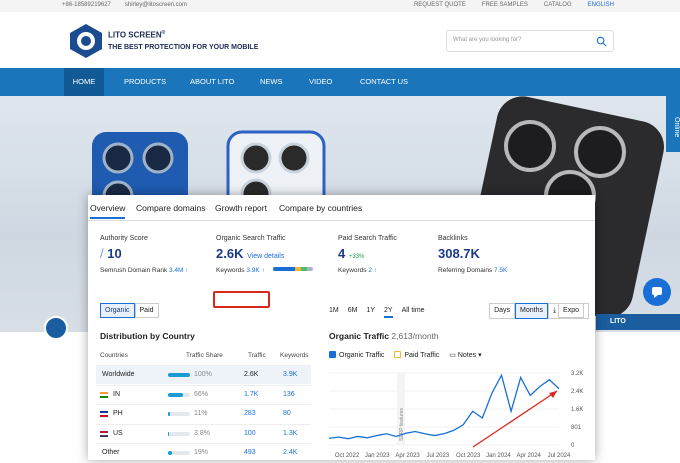  I want to click on keywords-value: 136, so click(289, 394).